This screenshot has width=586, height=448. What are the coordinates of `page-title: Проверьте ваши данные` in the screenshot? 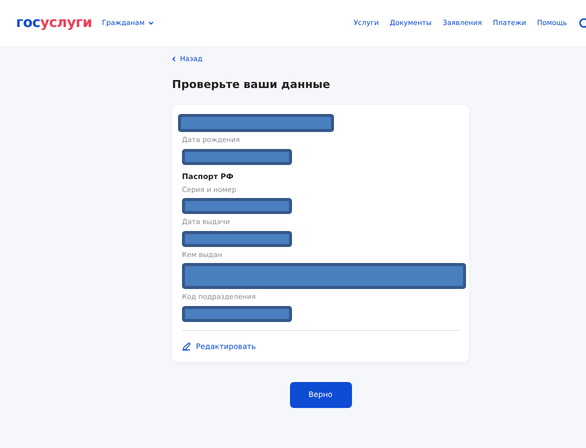 It's located at (252, 84).